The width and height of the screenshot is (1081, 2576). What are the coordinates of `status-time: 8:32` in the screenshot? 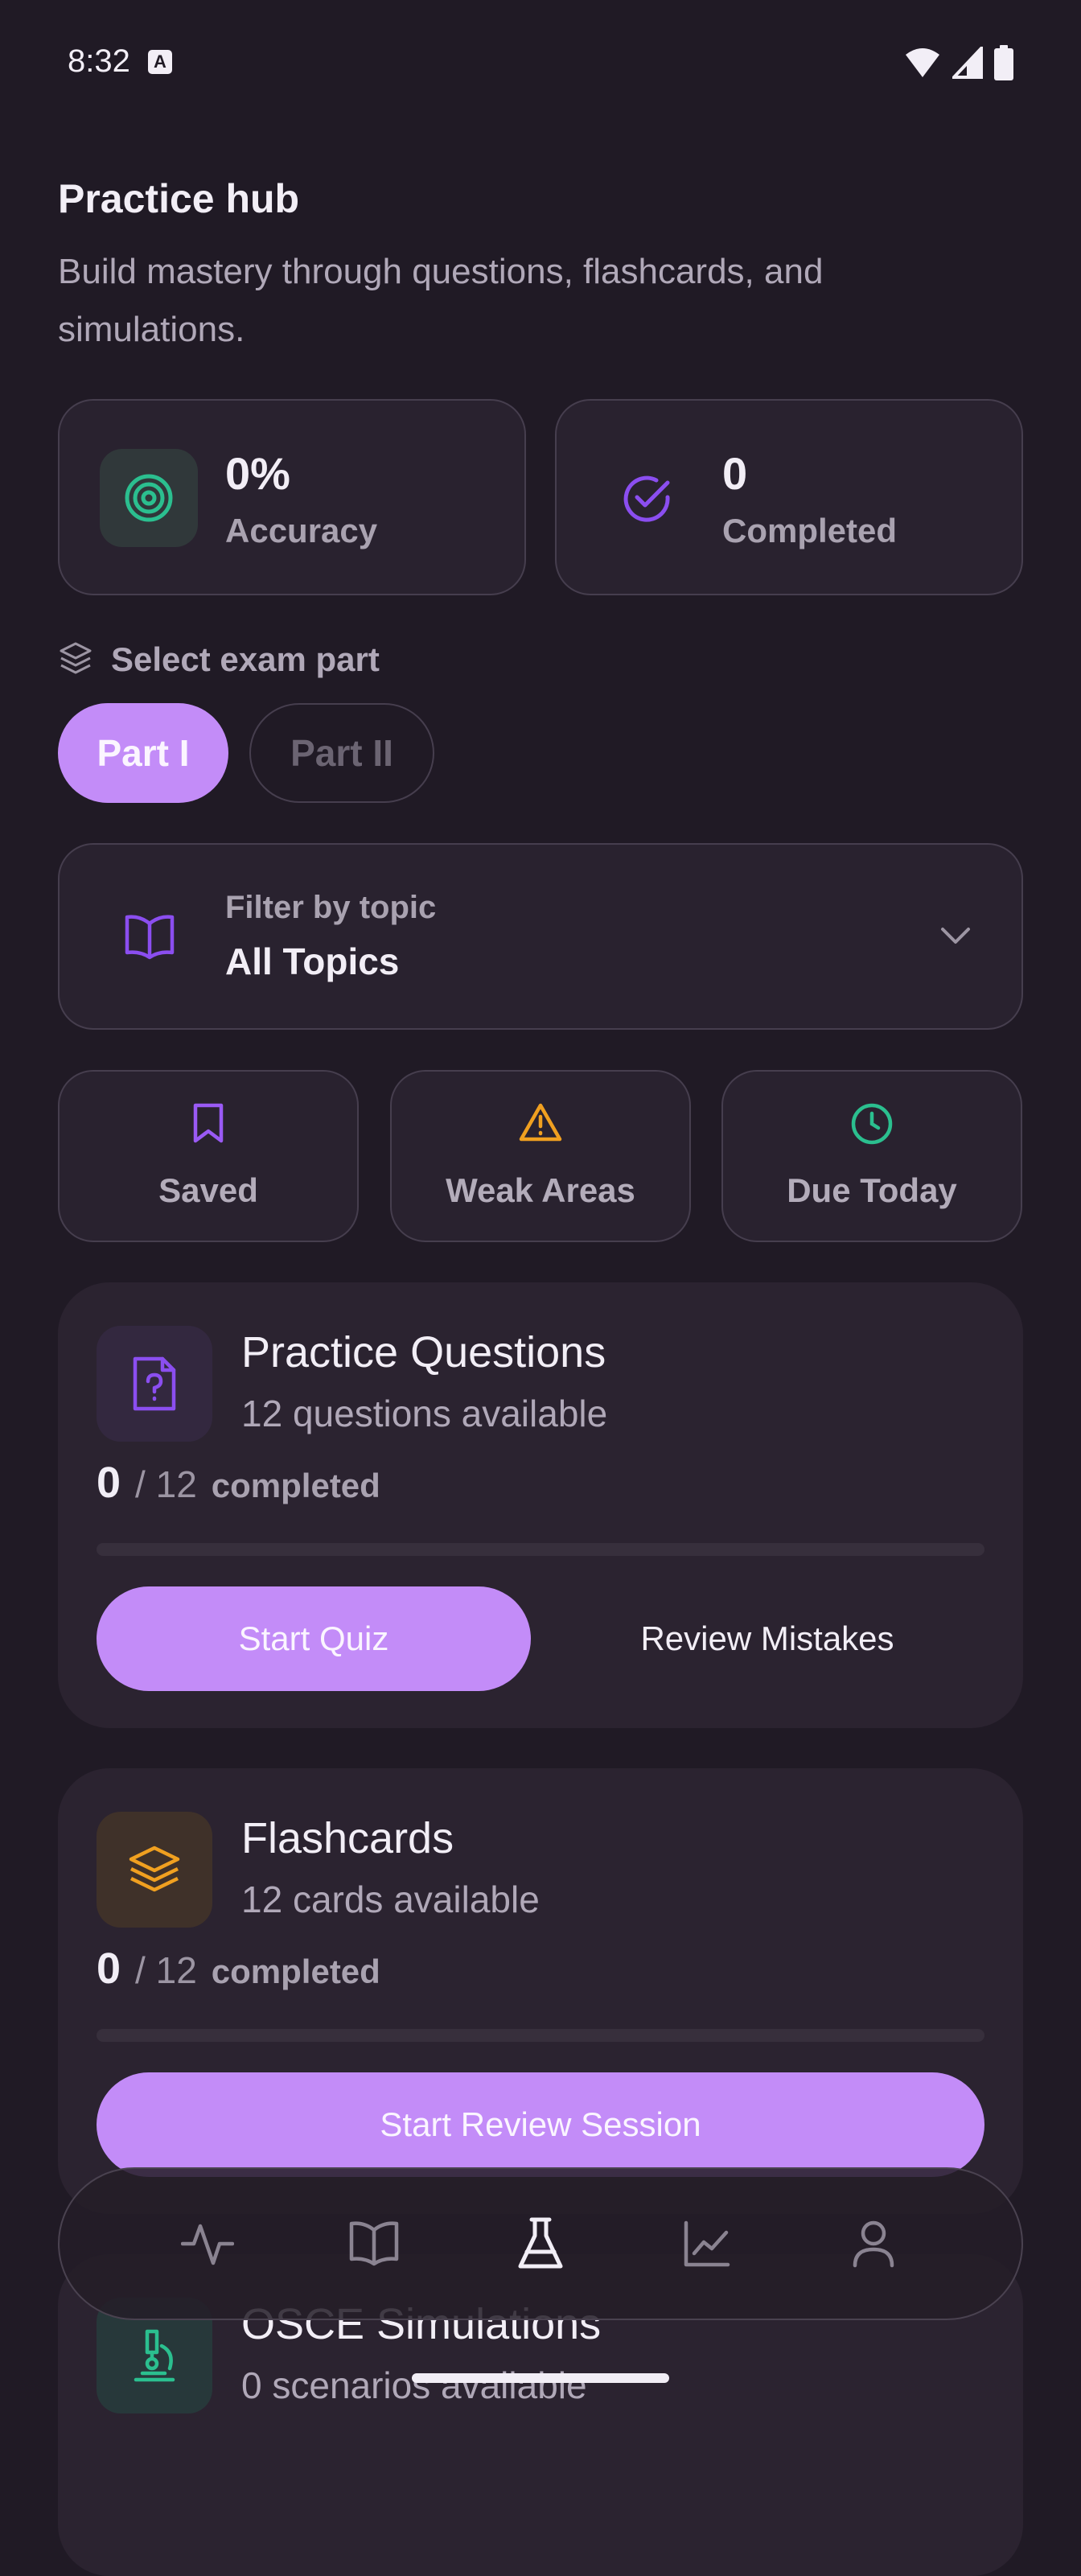 It's located at (99, 61).